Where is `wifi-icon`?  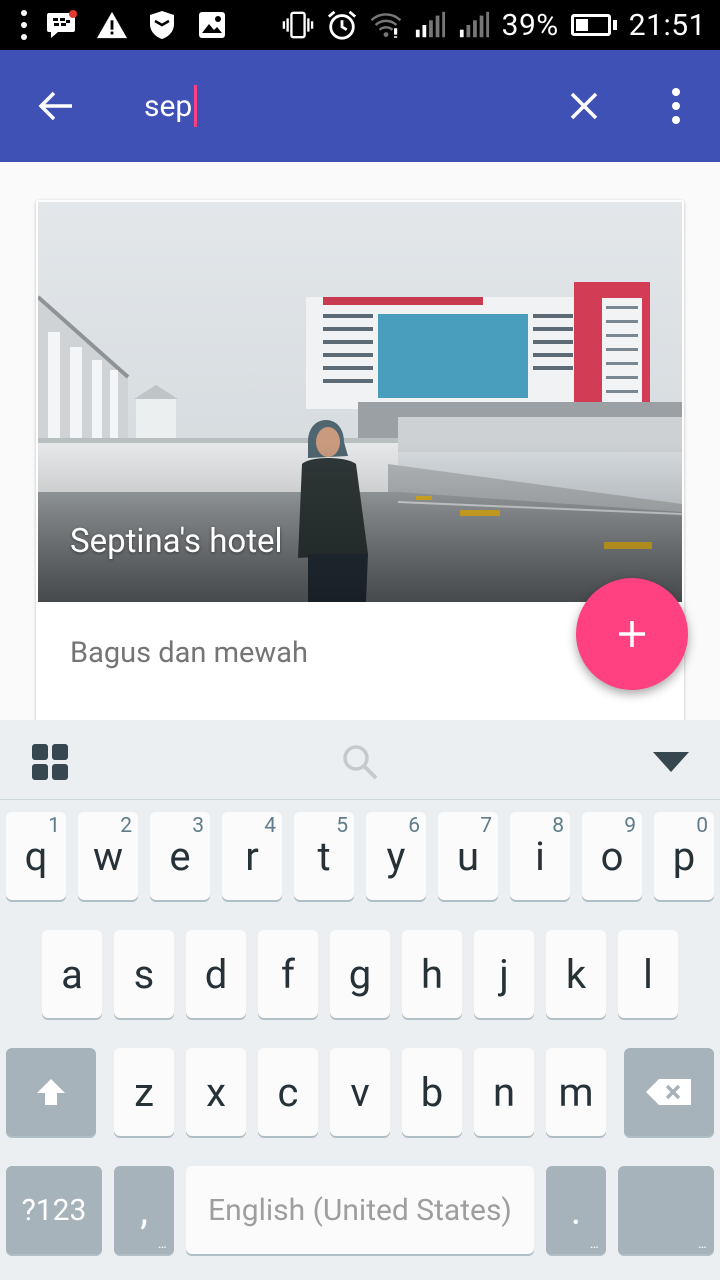
wifi-icon is located at coordinates (386, 25).